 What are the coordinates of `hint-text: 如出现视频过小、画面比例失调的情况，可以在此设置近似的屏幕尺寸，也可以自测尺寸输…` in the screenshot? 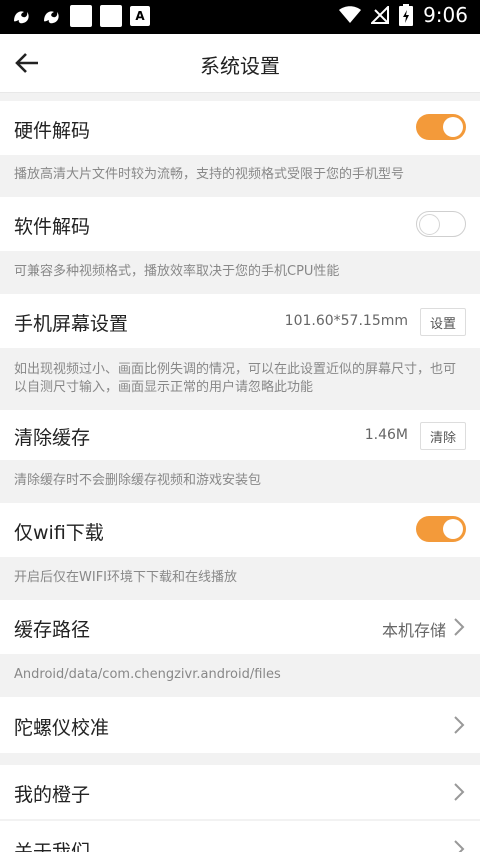 It's located at (235, 378).